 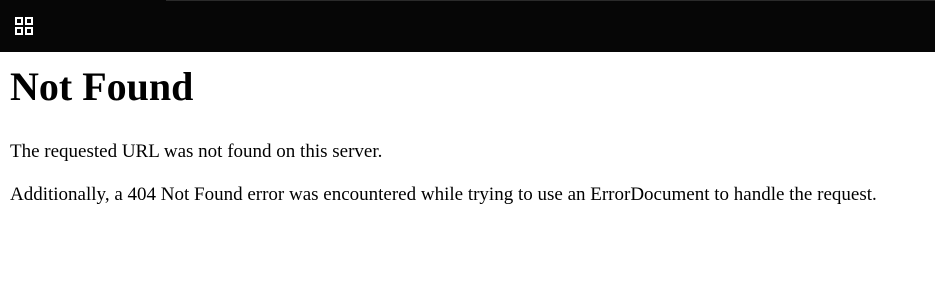 I want to click on apps-menu-button, so click(x=24, y=26).